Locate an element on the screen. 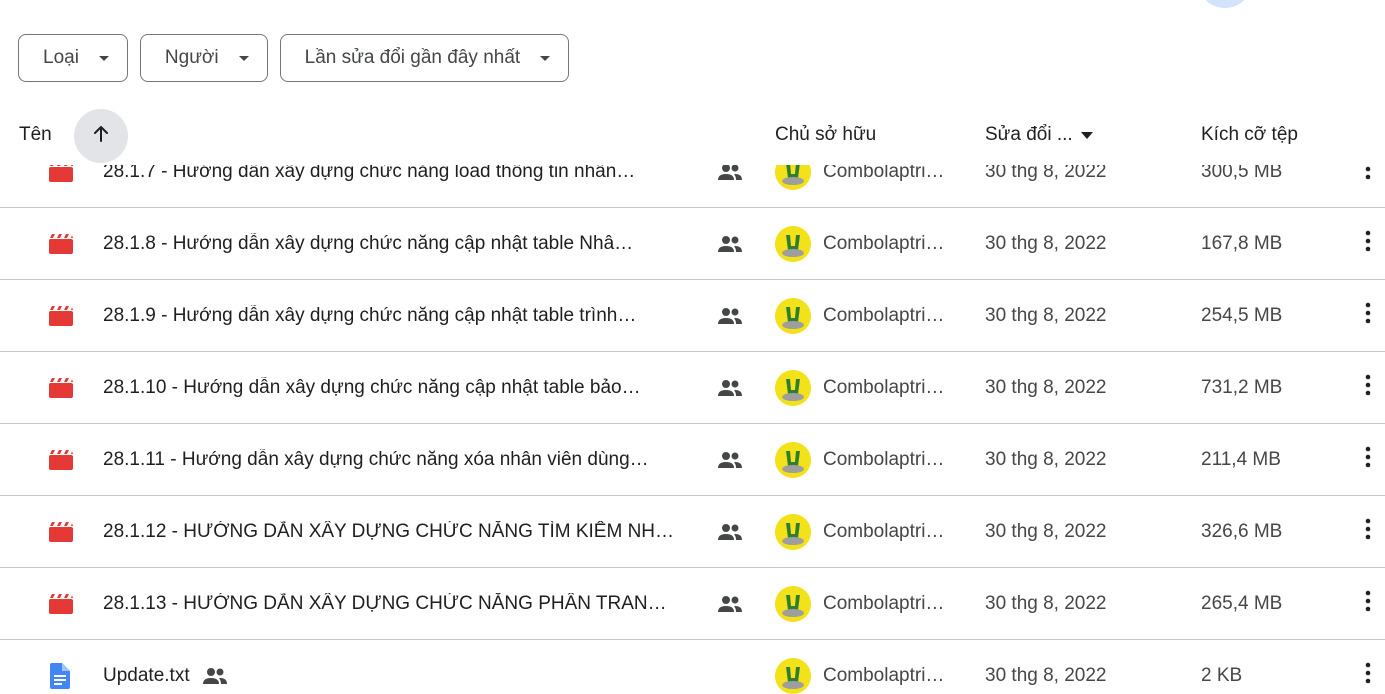 The width and height of the screenshot is (1385, 694). file-size: 254,5 MB is located at coordinates (1242, 315).